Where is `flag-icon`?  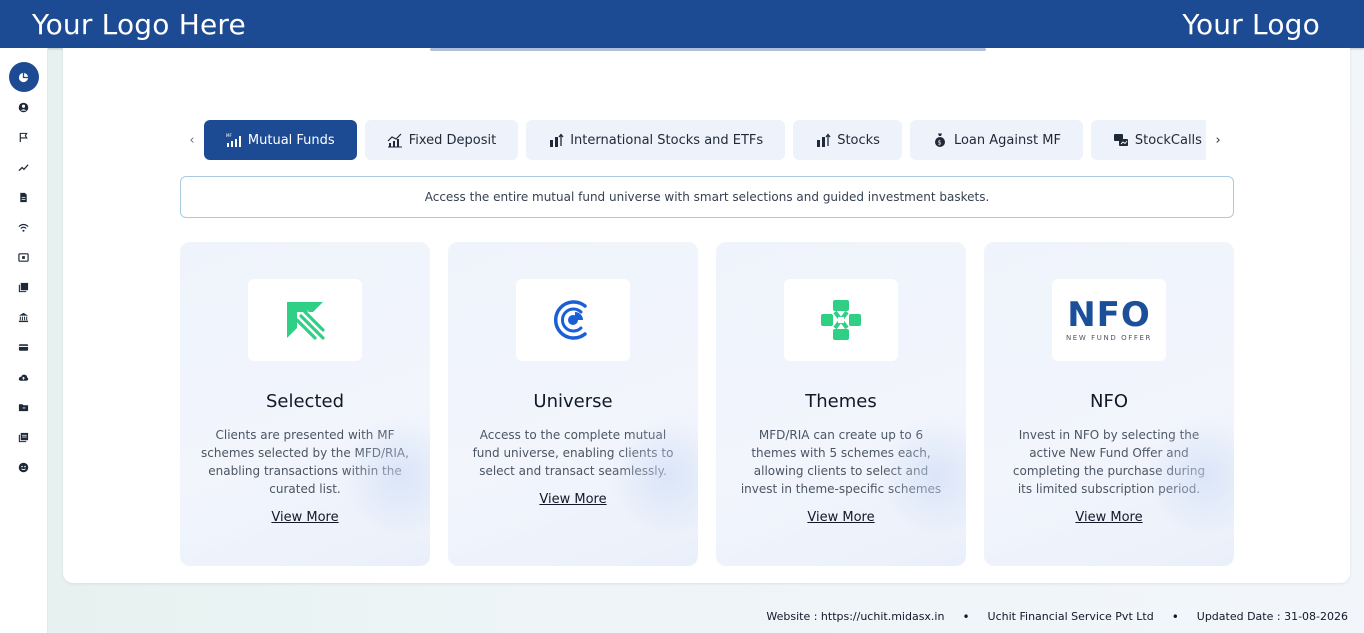 flag-icon is located at coordinates (23, 137).